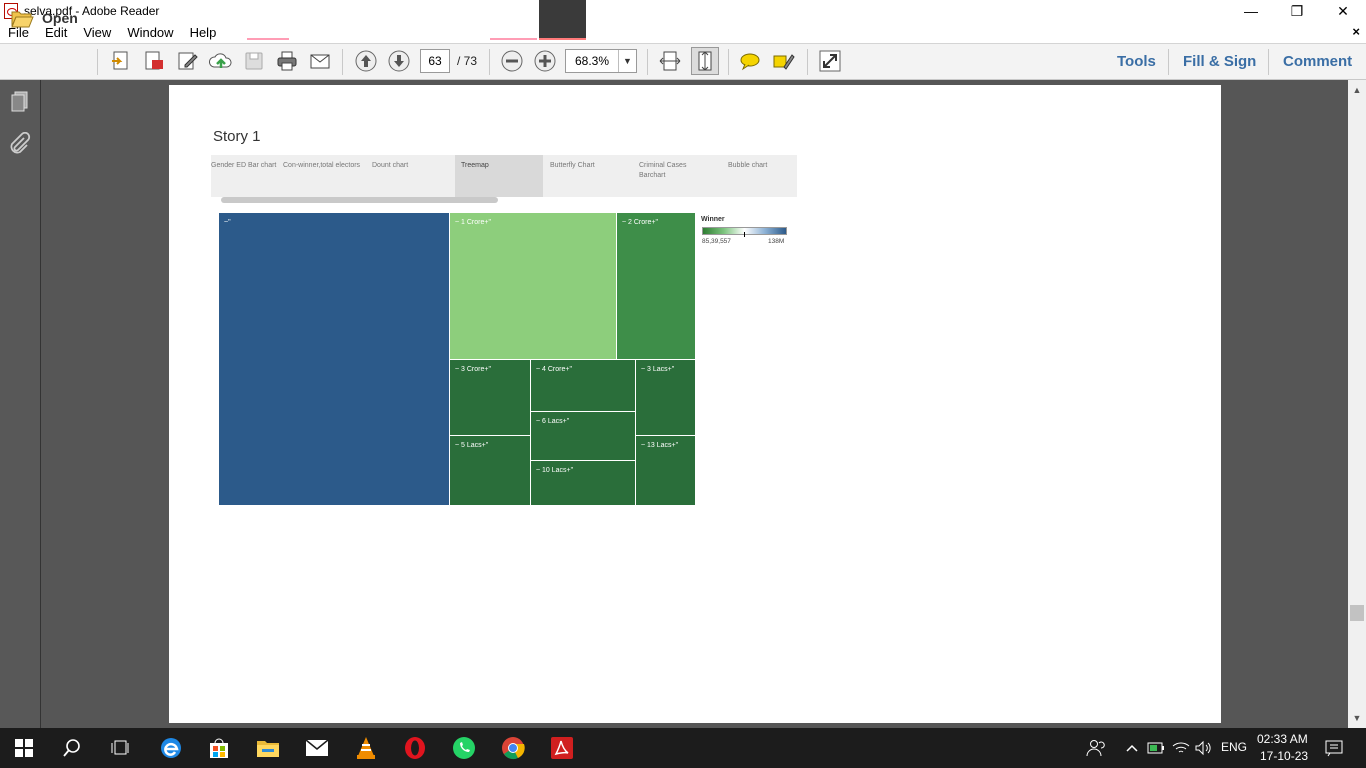 This screenshot has height=768, width=1366. What do you see at coordinates (670, 61) in the screenshot?
I see `fit-width-button` at bounding box center [670, 61].